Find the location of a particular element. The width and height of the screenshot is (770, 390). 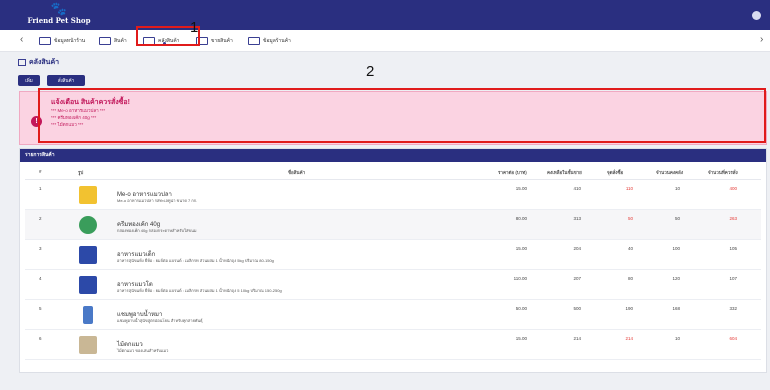

order-button: สั่งสินค้า is located at coordinates (66, 80).